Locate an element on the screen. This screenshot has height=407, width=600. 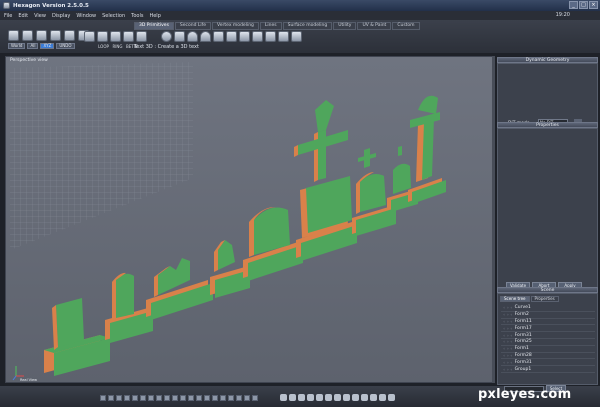
menu-tools: Tools is located at coordinates (137, 16).